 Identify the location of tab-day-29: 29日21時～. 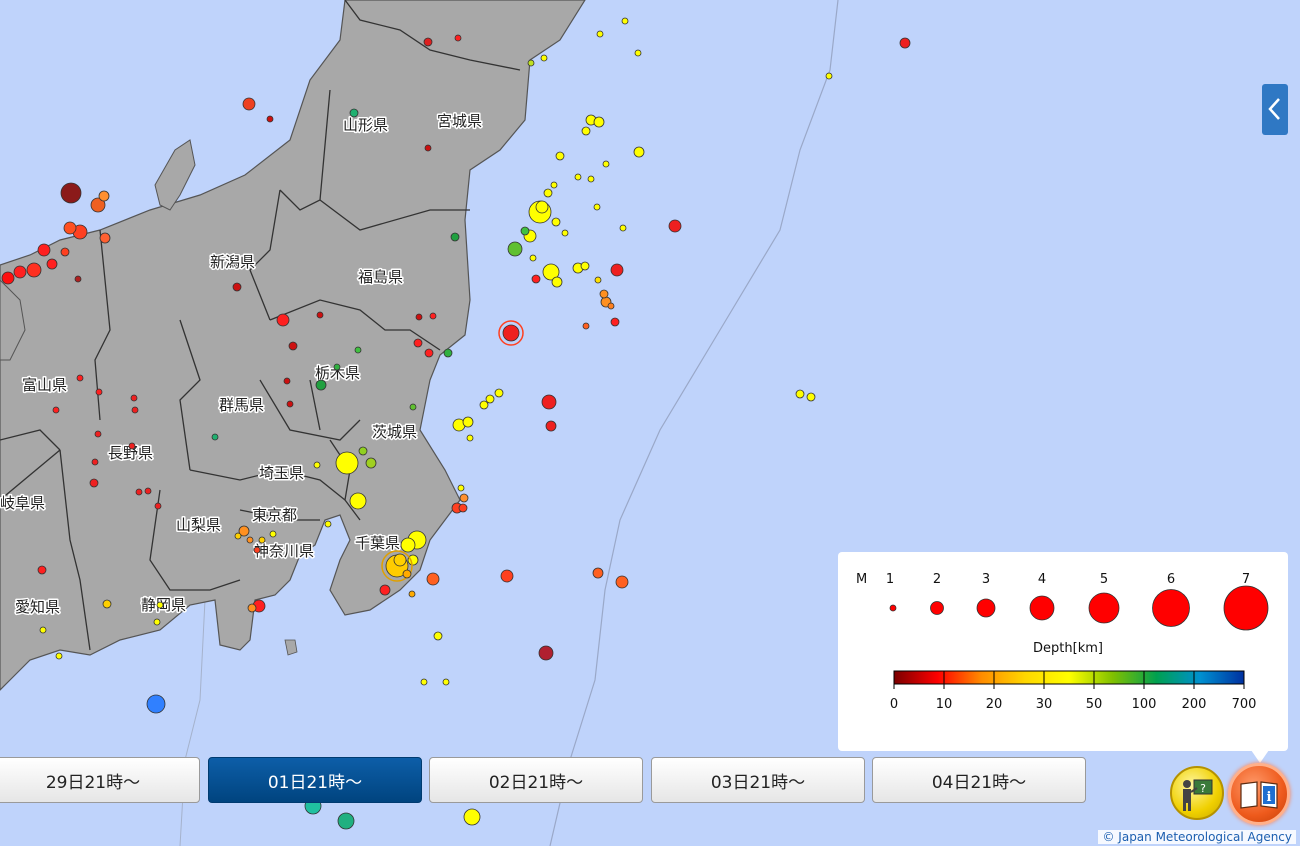
(100, 780).